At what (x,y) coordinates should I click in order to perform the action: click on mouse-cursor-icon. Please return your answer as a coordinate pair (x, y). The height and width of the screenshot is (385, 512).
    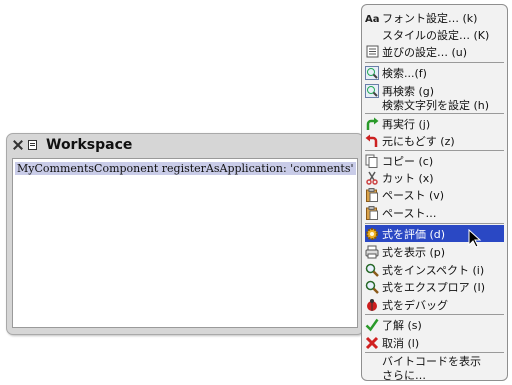
    Looking at the image, I should click on (475, 238).